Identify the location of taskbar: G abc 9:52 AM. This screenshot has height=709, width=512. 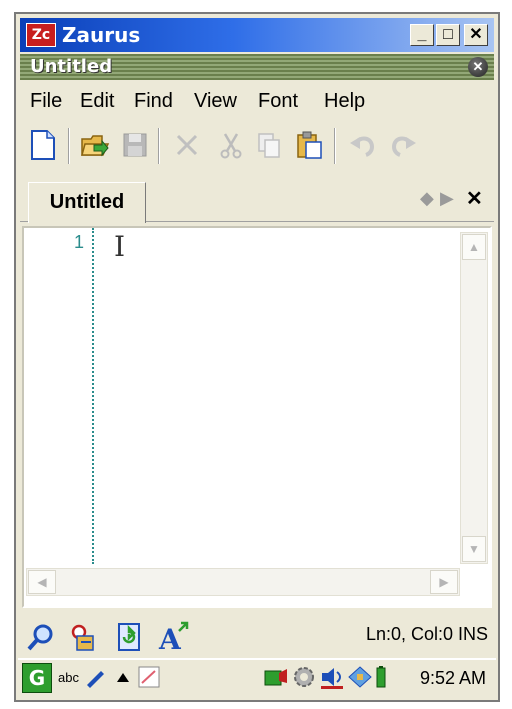
(257, 678).